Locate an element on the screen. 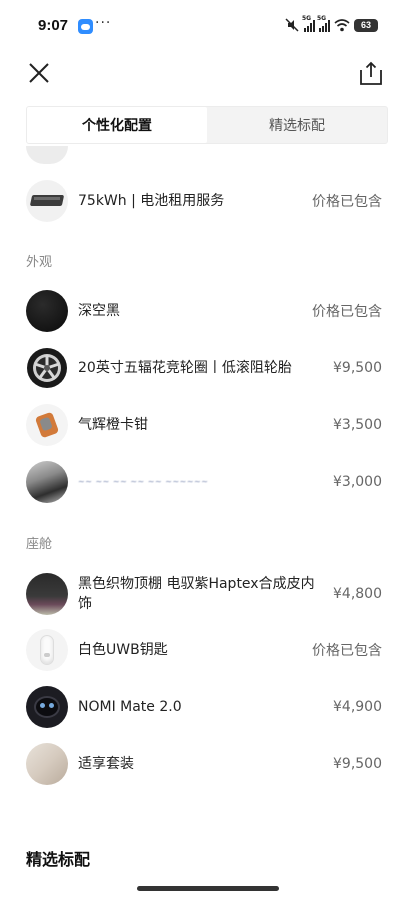 This screenshot has width=414, height=900. close-icon is located at coordinates (39, 73).